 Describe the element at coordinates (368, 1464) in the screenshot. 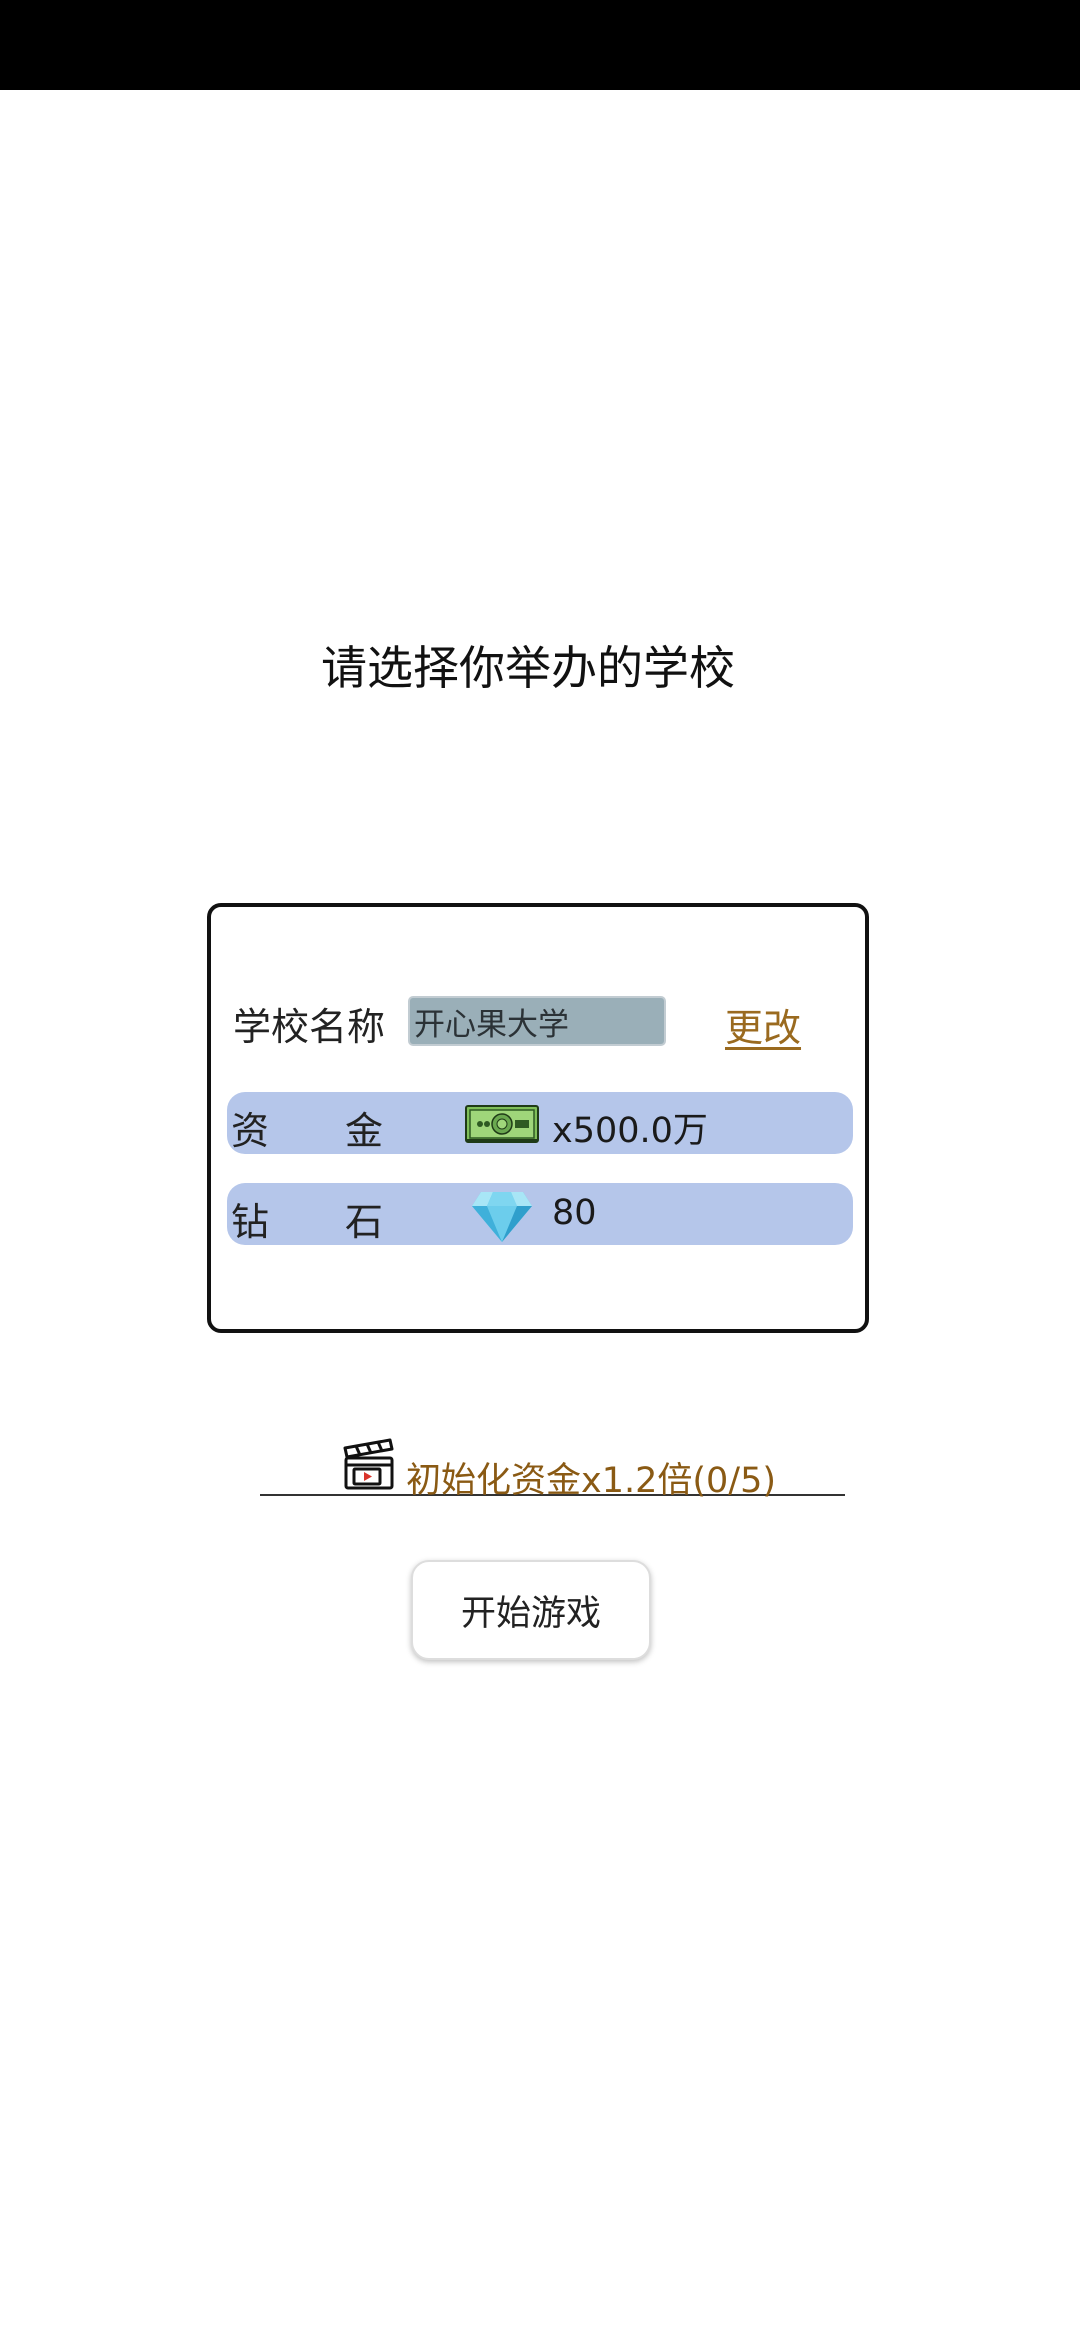

I see `clapperboard-video-icon` at that location.